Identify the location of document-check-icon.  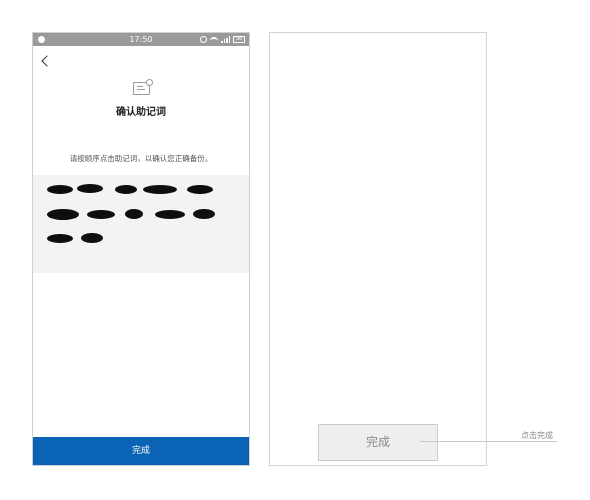
(143, 87).